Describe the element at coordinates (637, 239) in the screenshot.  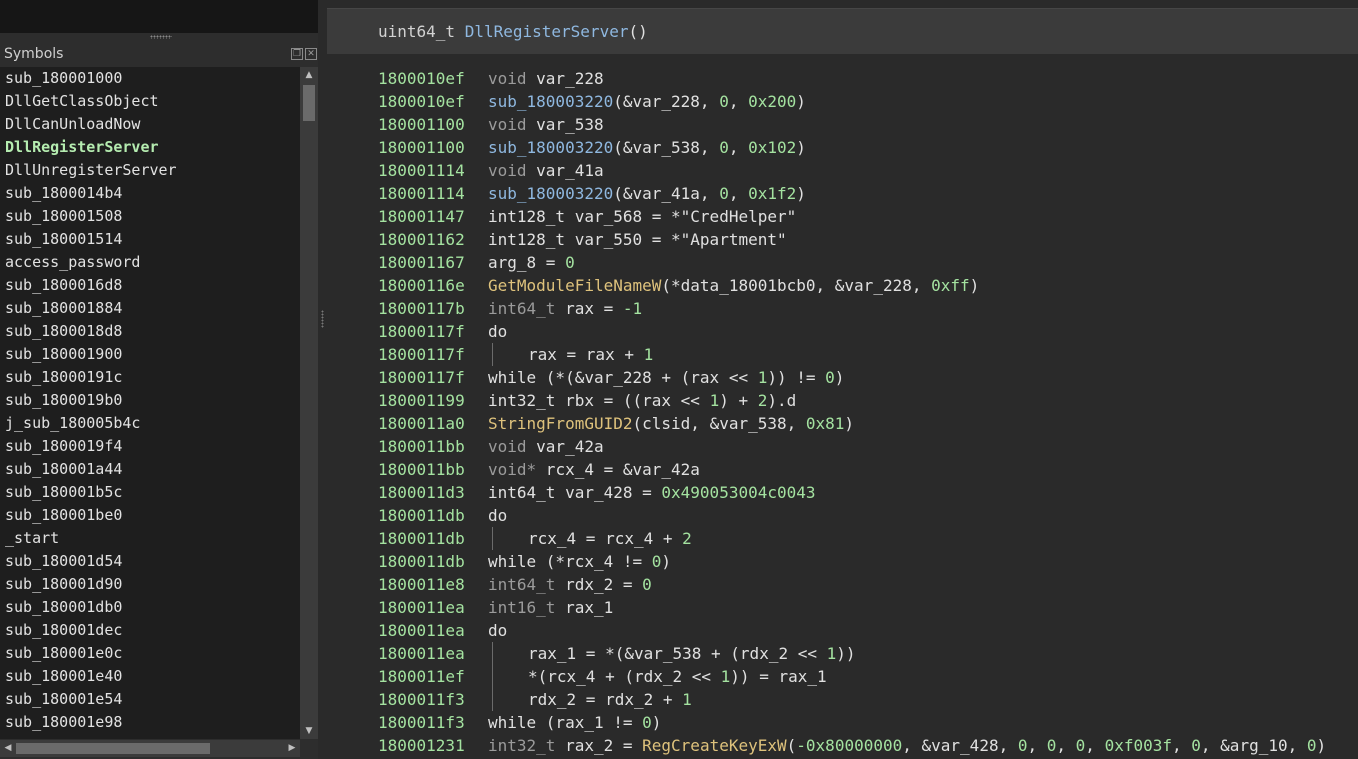
I see `code-text: int128_t var_550 = *"Apartment"` at that location.